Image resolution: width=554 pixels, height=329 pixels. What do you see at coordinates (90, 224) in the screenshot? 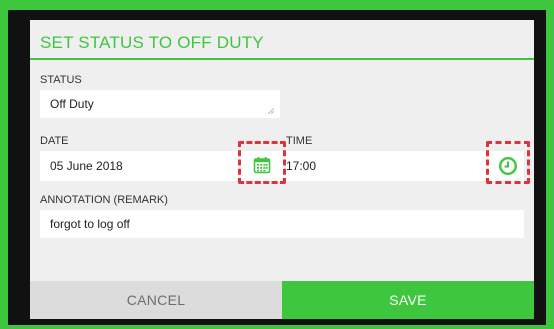
I see `annotation-value: forgot to log off` at bounding box center [90, 224].